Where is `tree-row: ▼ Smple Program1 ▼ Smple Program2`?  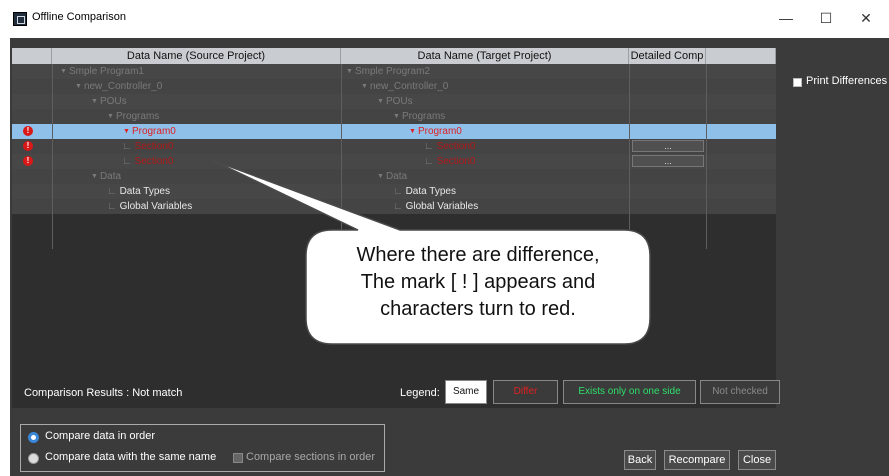
tree-row: ▼ Smple Program1 ▼ Smple Program2 is located at coordinates (394, 71).